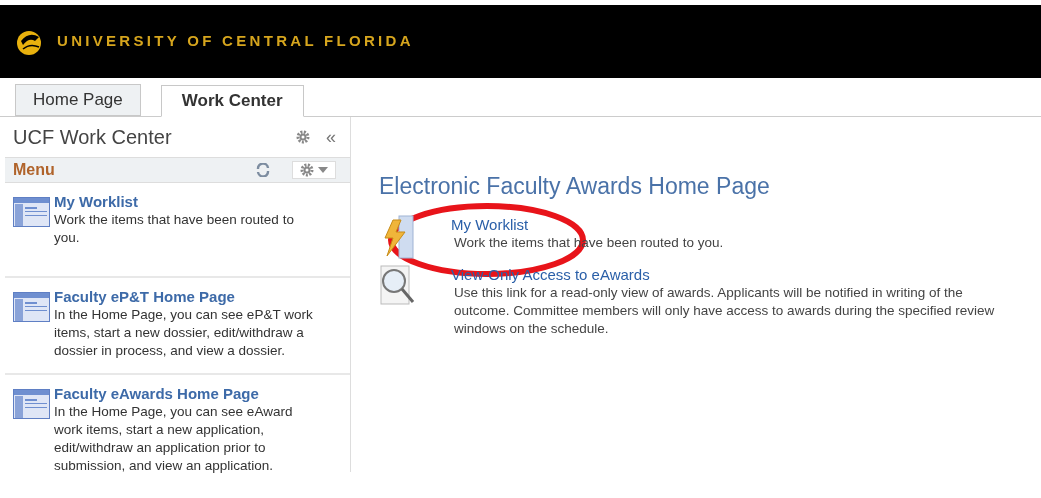  What do you see at coordinates (78, 100) in the screenshot?
I see `tab: Home Page` at bounding box center [78, 100].